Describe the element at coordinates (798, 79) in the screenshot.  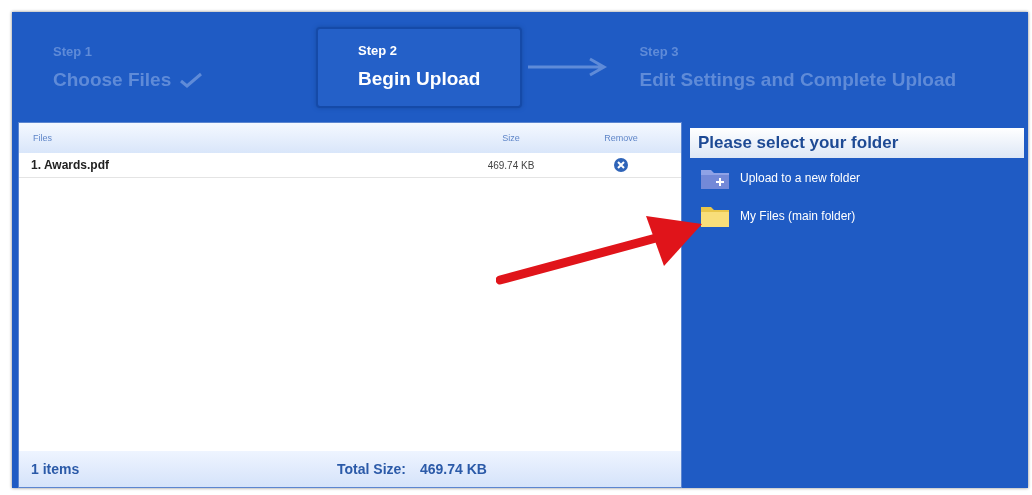
I see `step-title: Edit Settings and Complete Upload` at that location.